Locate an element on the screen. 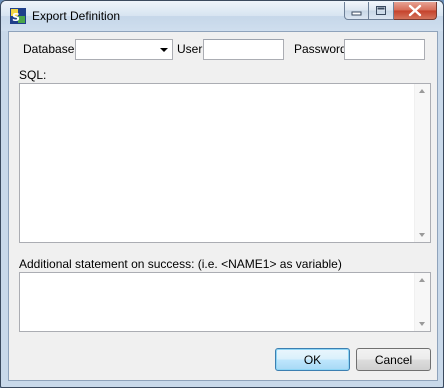 The width and height of the screenshot is (444, 388). maximize-button is located at coordinates (381, 11).